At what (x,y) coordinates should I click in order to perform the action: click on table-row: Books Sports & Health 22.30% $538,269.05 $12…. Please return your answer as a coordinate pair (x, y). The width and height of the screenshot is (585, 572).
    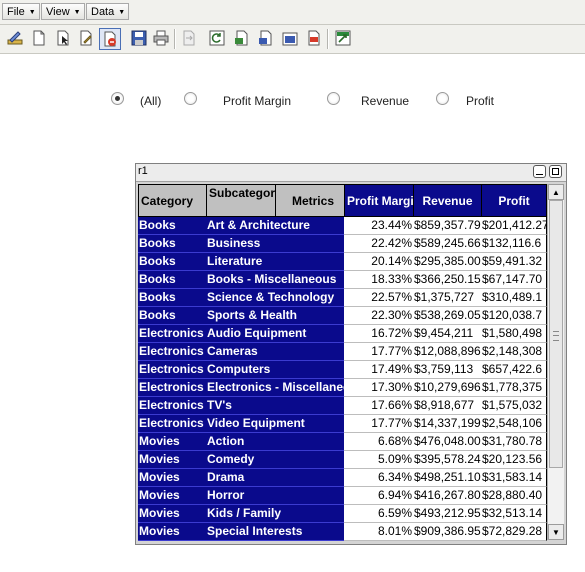
    Looking at the image, I should click on (342, 316).